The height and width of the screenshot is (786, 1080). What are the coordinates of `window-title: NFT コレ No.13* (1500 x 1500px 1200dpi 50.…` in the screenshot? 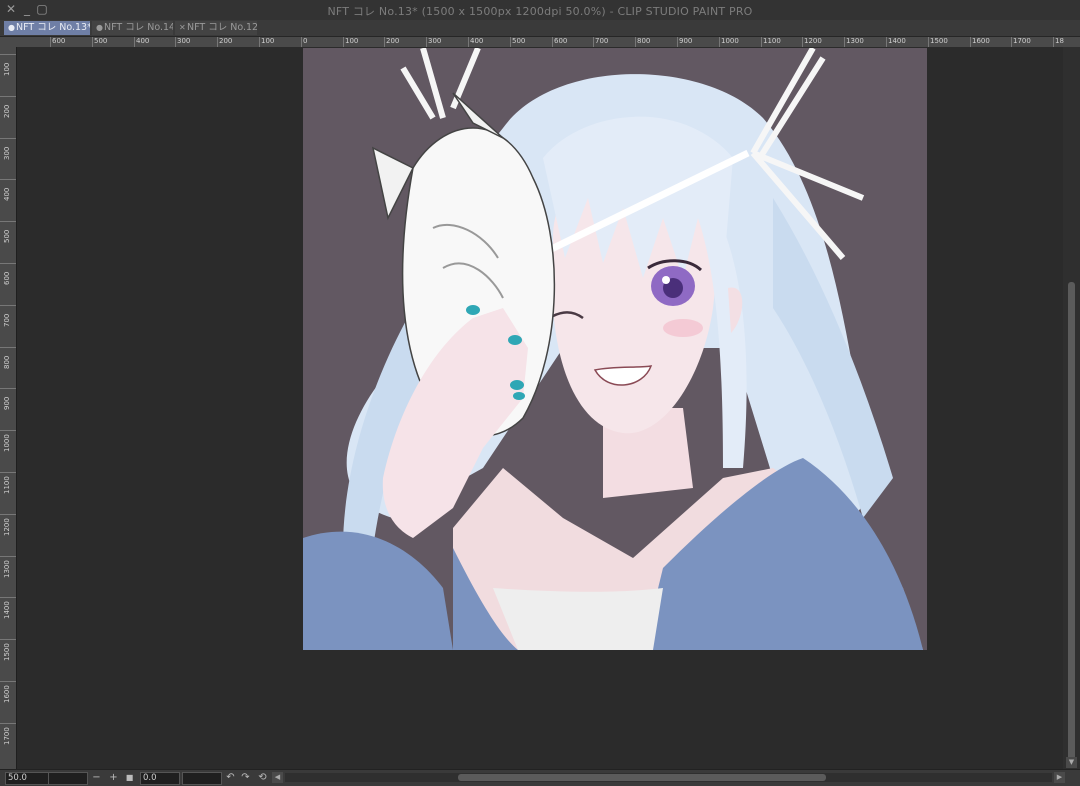 It's located at (540, 11).